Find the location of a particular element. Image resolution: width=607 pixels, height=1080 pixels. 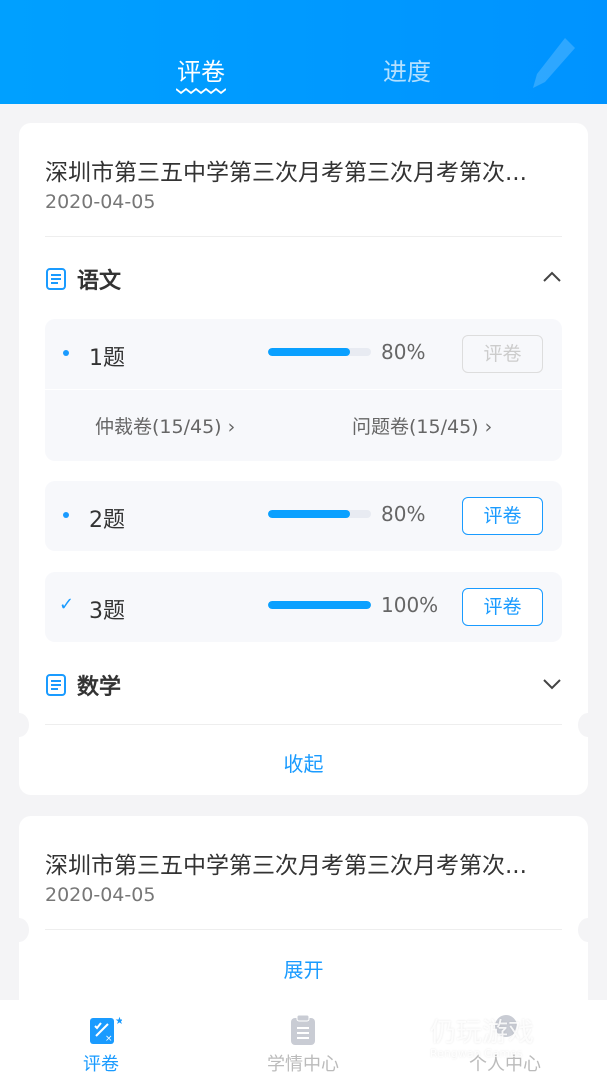

question-1: 1题 80% 评卷 仲裁卷(15/45) › 问题卷(15/45) › is located at coordinates (303, 390).